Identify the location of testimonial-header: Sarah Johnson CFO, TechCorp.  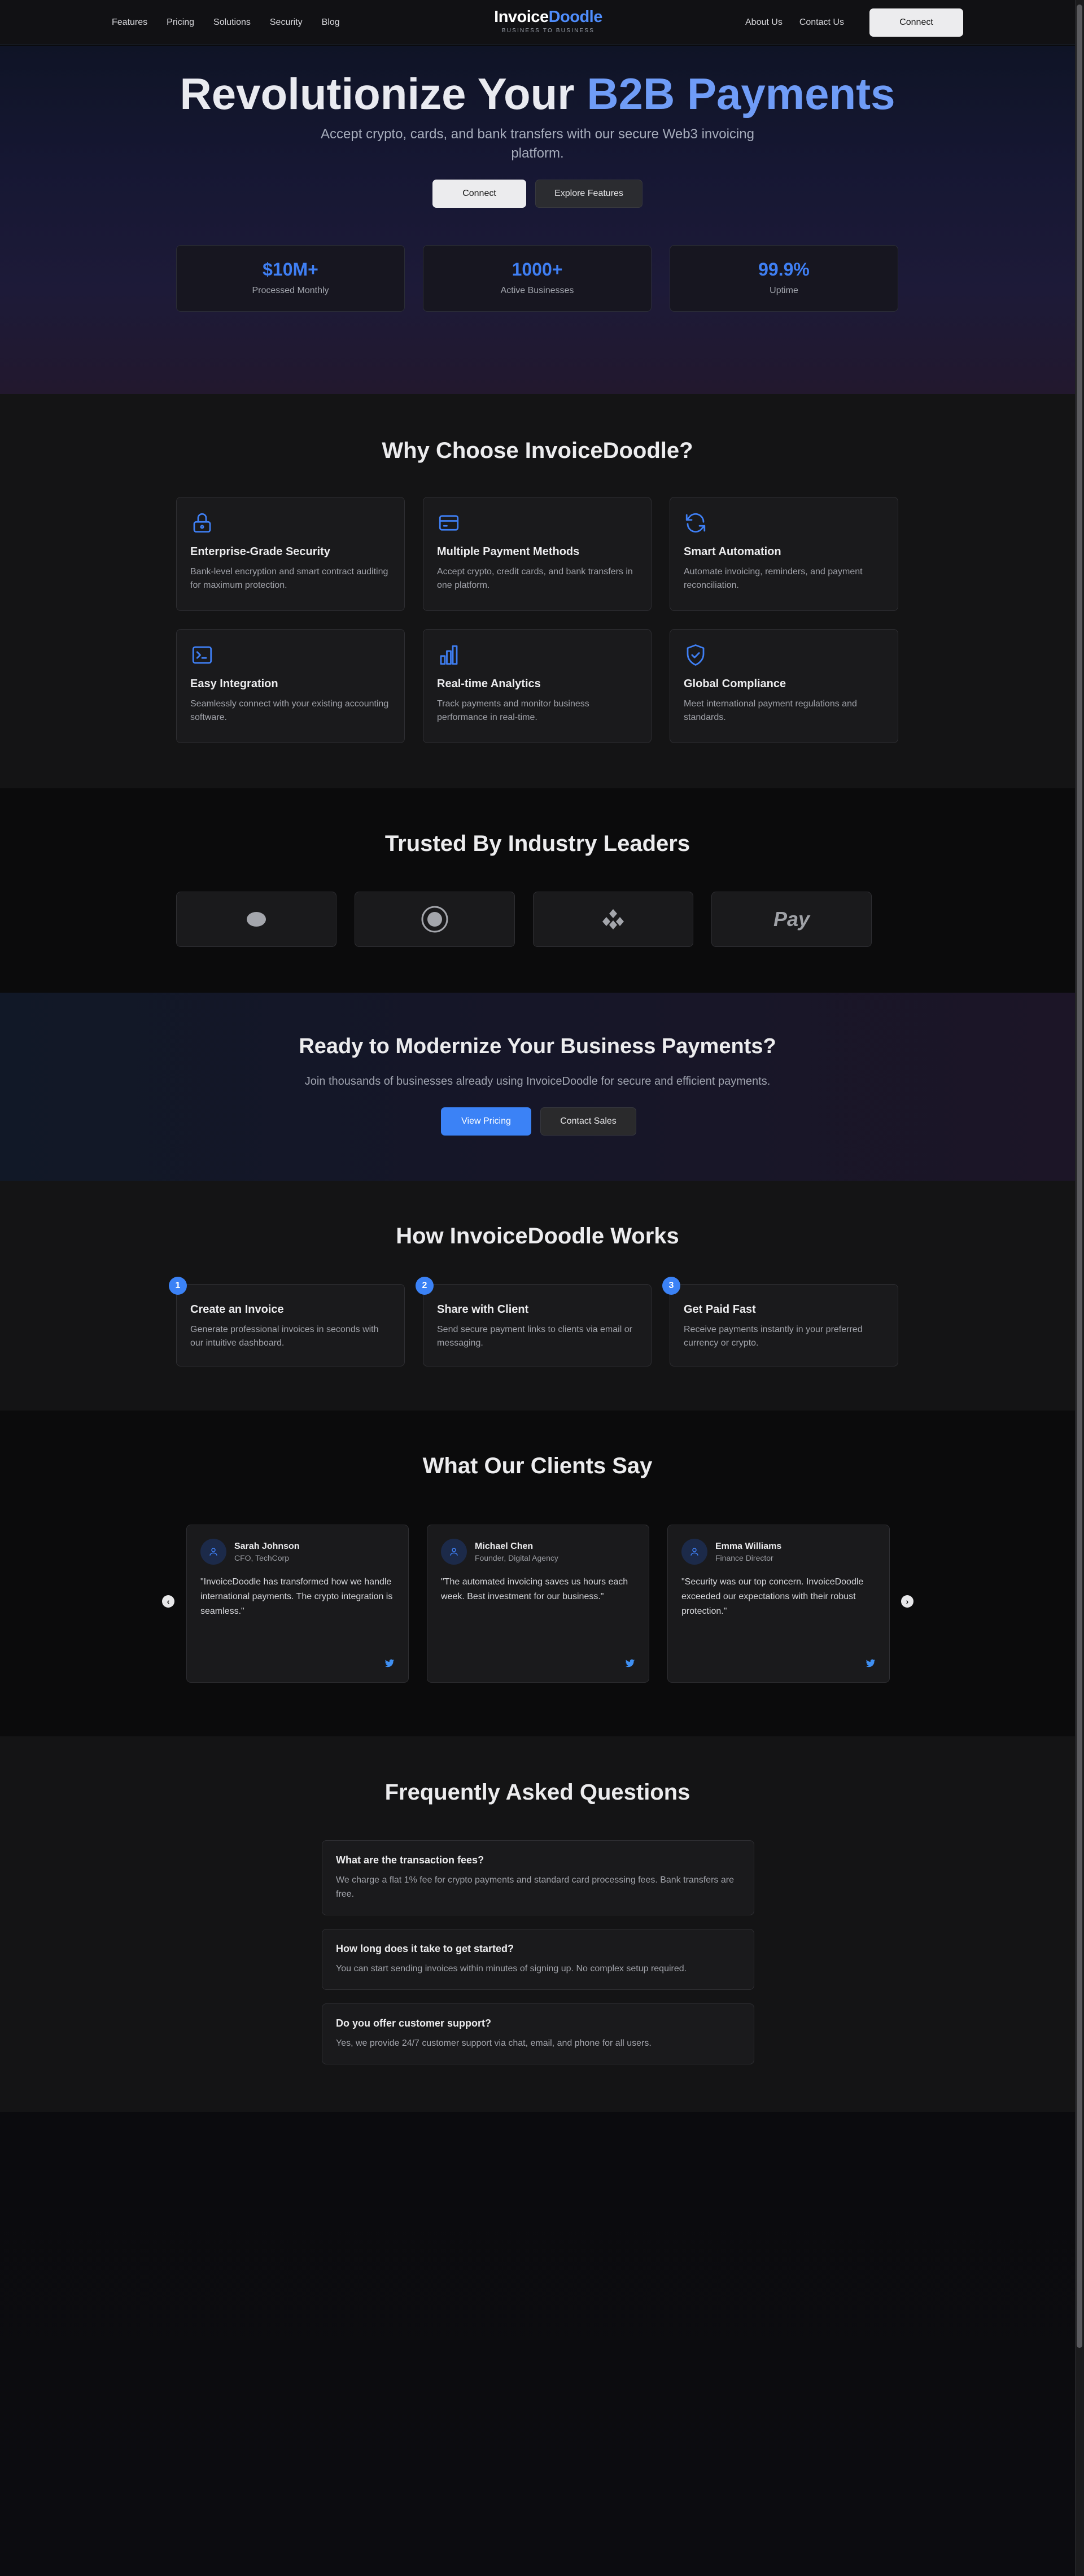
(297, 1552).